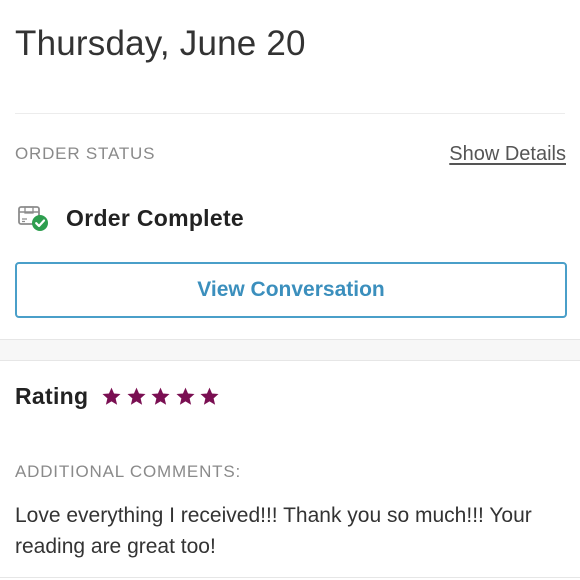 The width and height of the screenshot is (580, 580). Describe the element at coordinates (34, 218) in the screenshot. I see `box-check-icon` at that location.